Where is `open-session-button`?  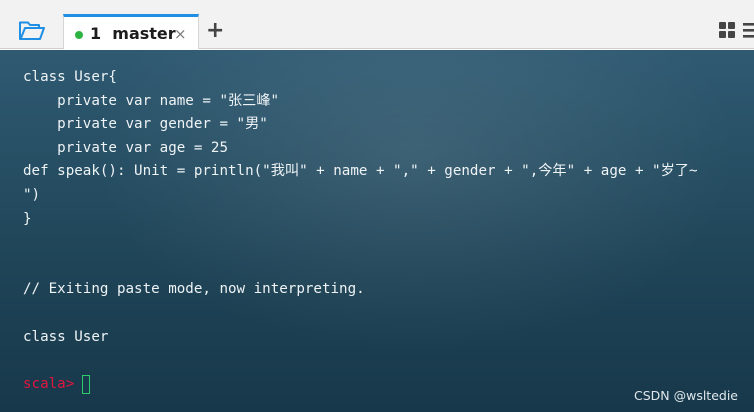 open-session-button is located at coordinates (32, 31).